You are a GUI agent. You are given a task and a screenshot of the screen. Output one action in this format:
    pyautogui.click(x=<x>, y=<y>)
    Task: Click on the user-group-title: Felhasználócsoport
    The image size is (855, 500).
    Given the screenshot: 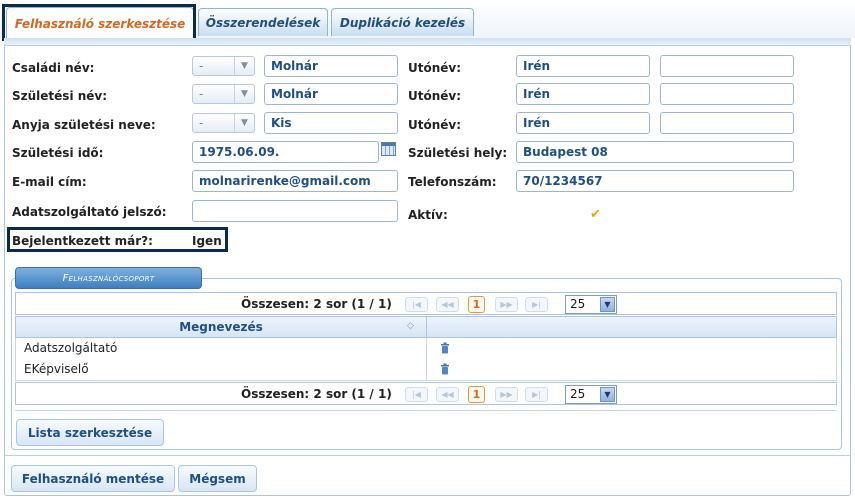 What is the action you would take?
    pyautogui.click(x=108, y=278)
    